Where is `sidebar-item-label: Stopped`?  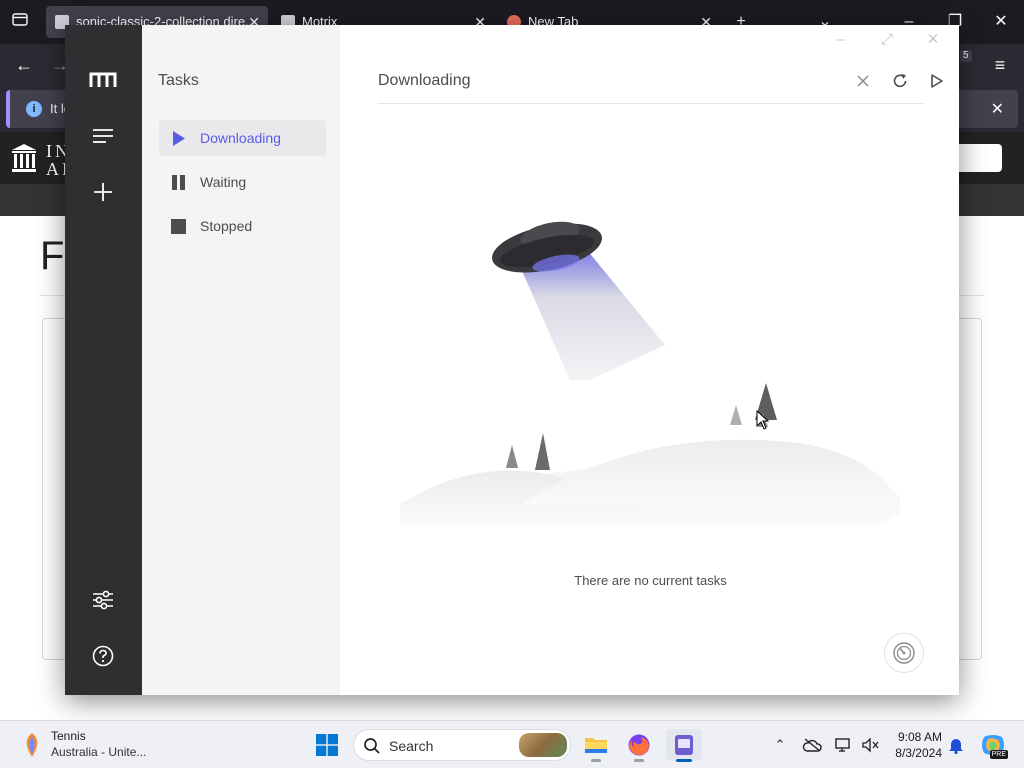
sidebar-item-label: Stopped is located at coordinates (226, 226).